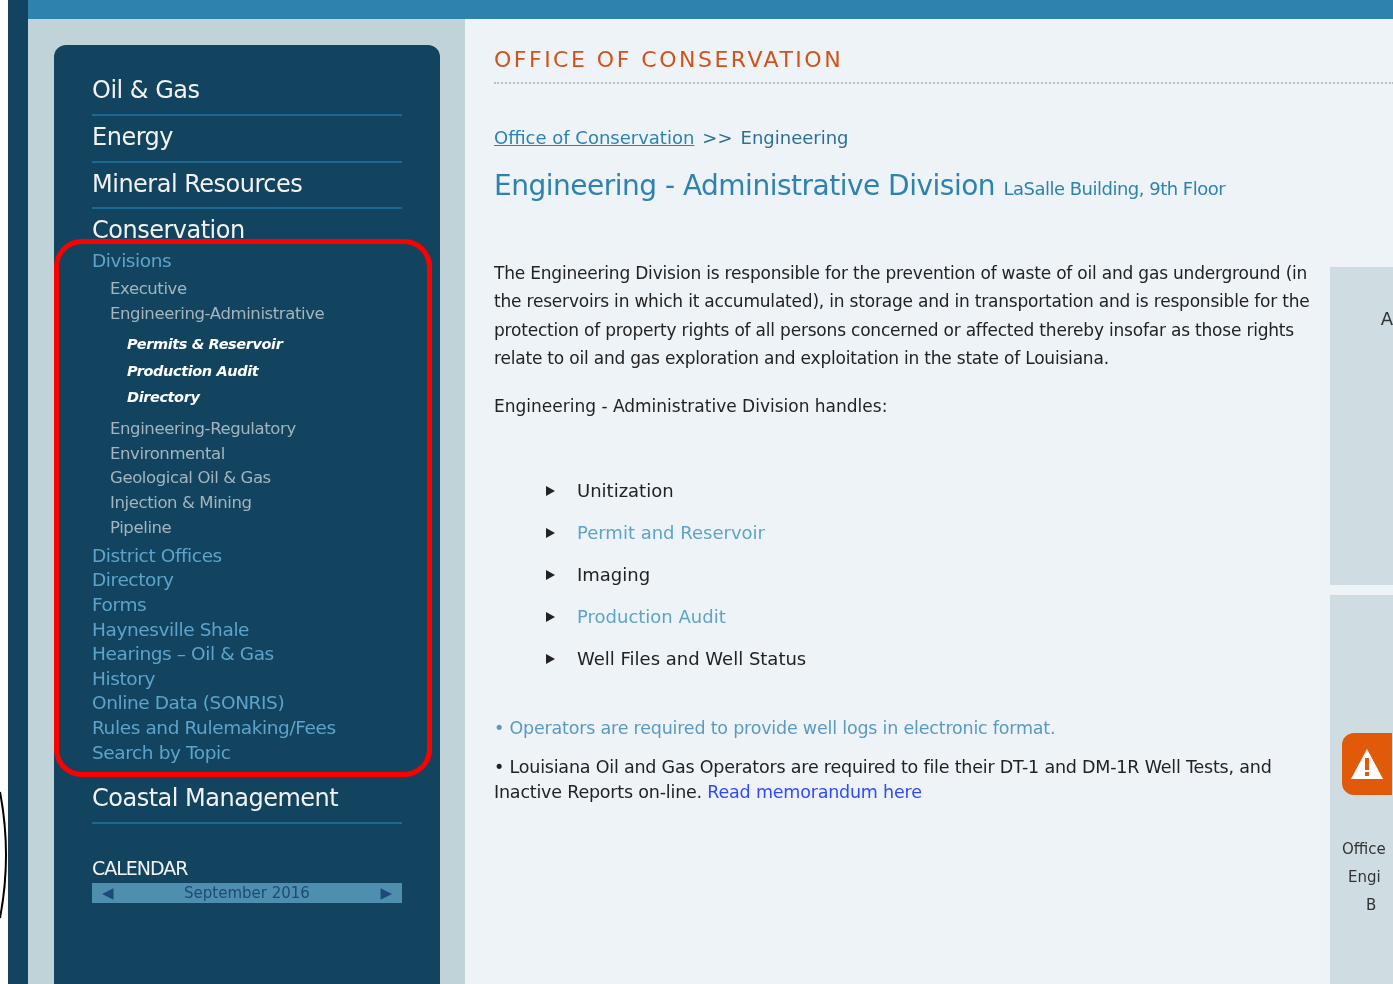 Image resolution: width=1393 pixels, height=984 pixels. Describe the element at coordinates (794, 138) in the screenshot. I see `breadcrumb-current: Engineering` at that location.